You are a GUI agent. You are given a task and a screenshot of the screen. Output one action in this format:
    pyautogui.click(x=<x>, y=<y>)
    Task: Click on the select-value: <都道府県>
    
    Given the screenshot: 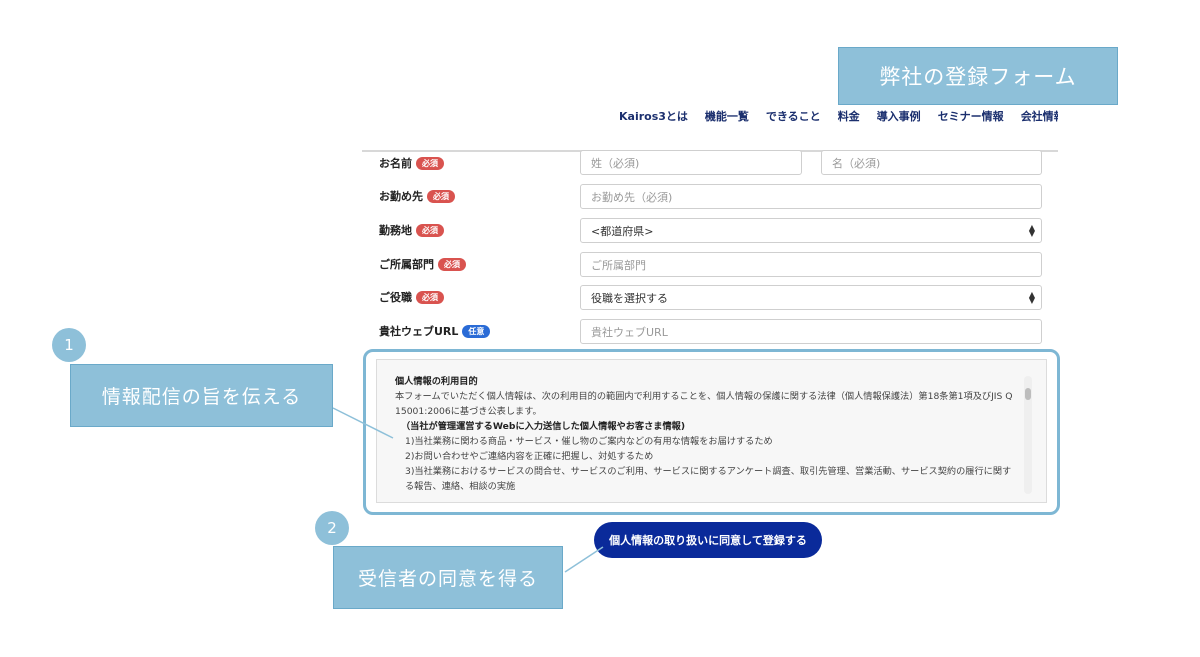 What is the action you would take?
    pyautogui.click(x=622, y=231)
    